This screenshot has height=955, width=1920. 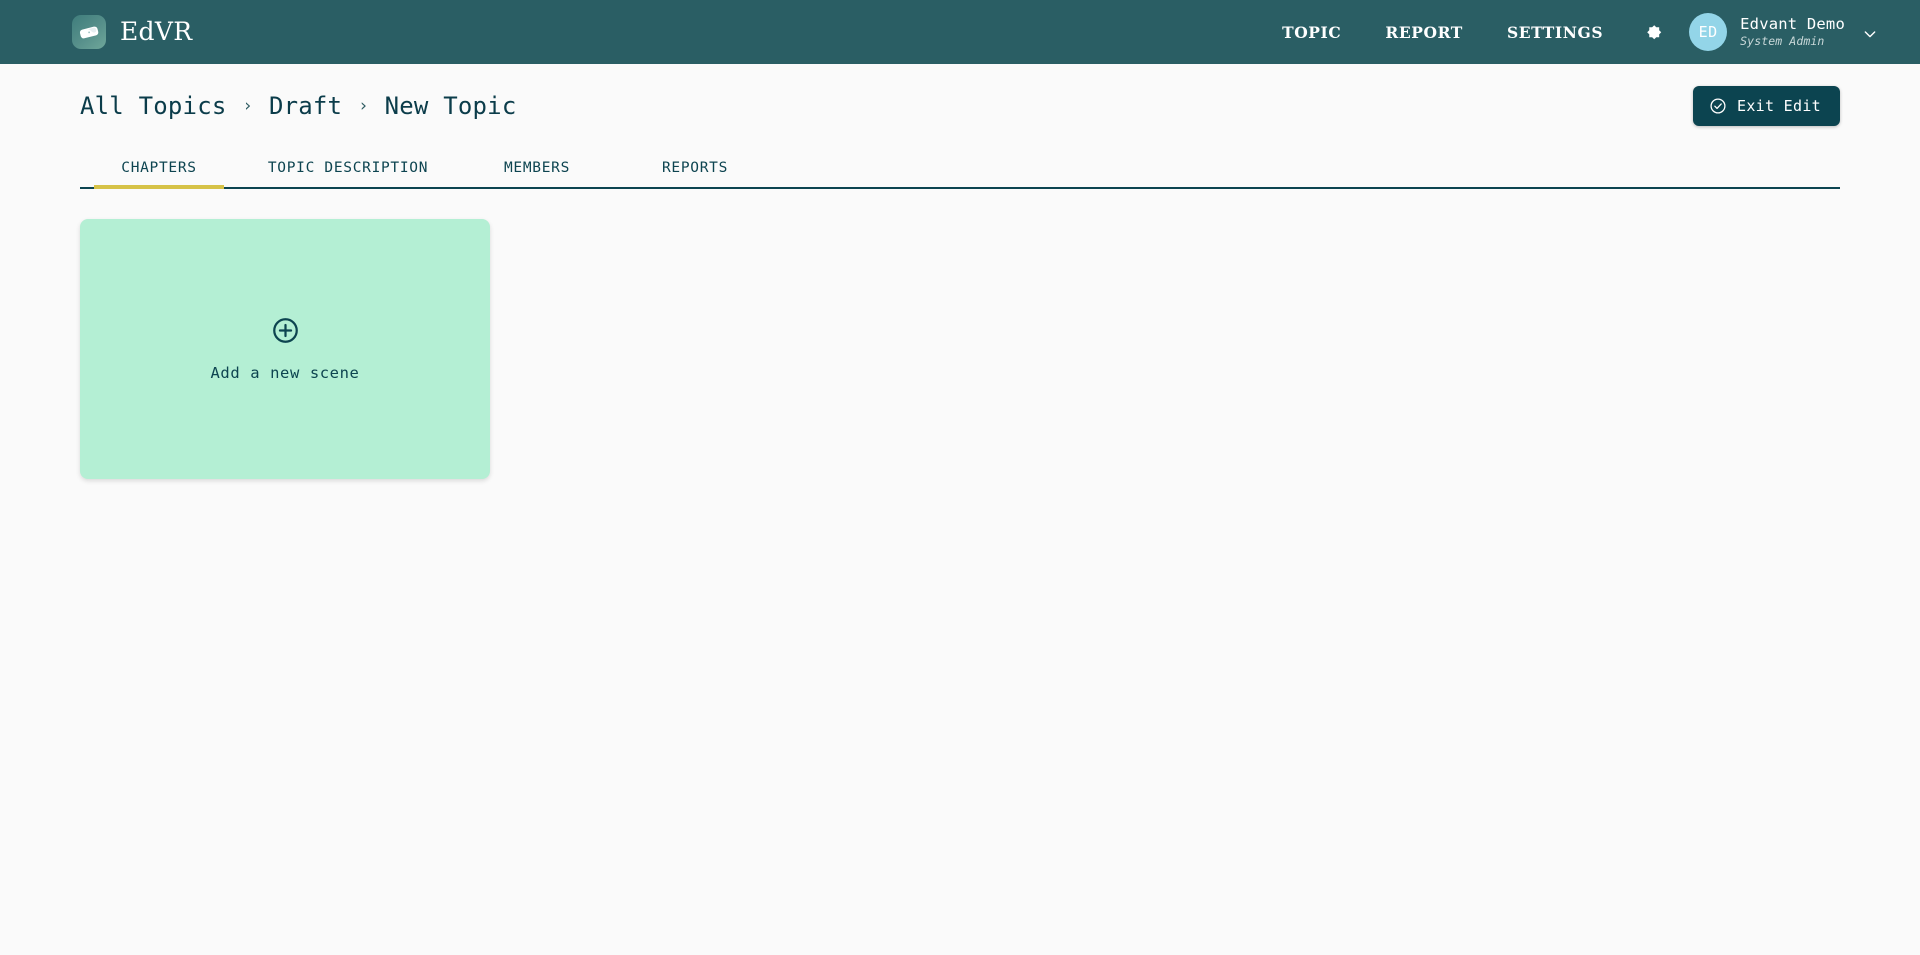 I want to click on brand-name: EdVR, so click(x=156, y=31).